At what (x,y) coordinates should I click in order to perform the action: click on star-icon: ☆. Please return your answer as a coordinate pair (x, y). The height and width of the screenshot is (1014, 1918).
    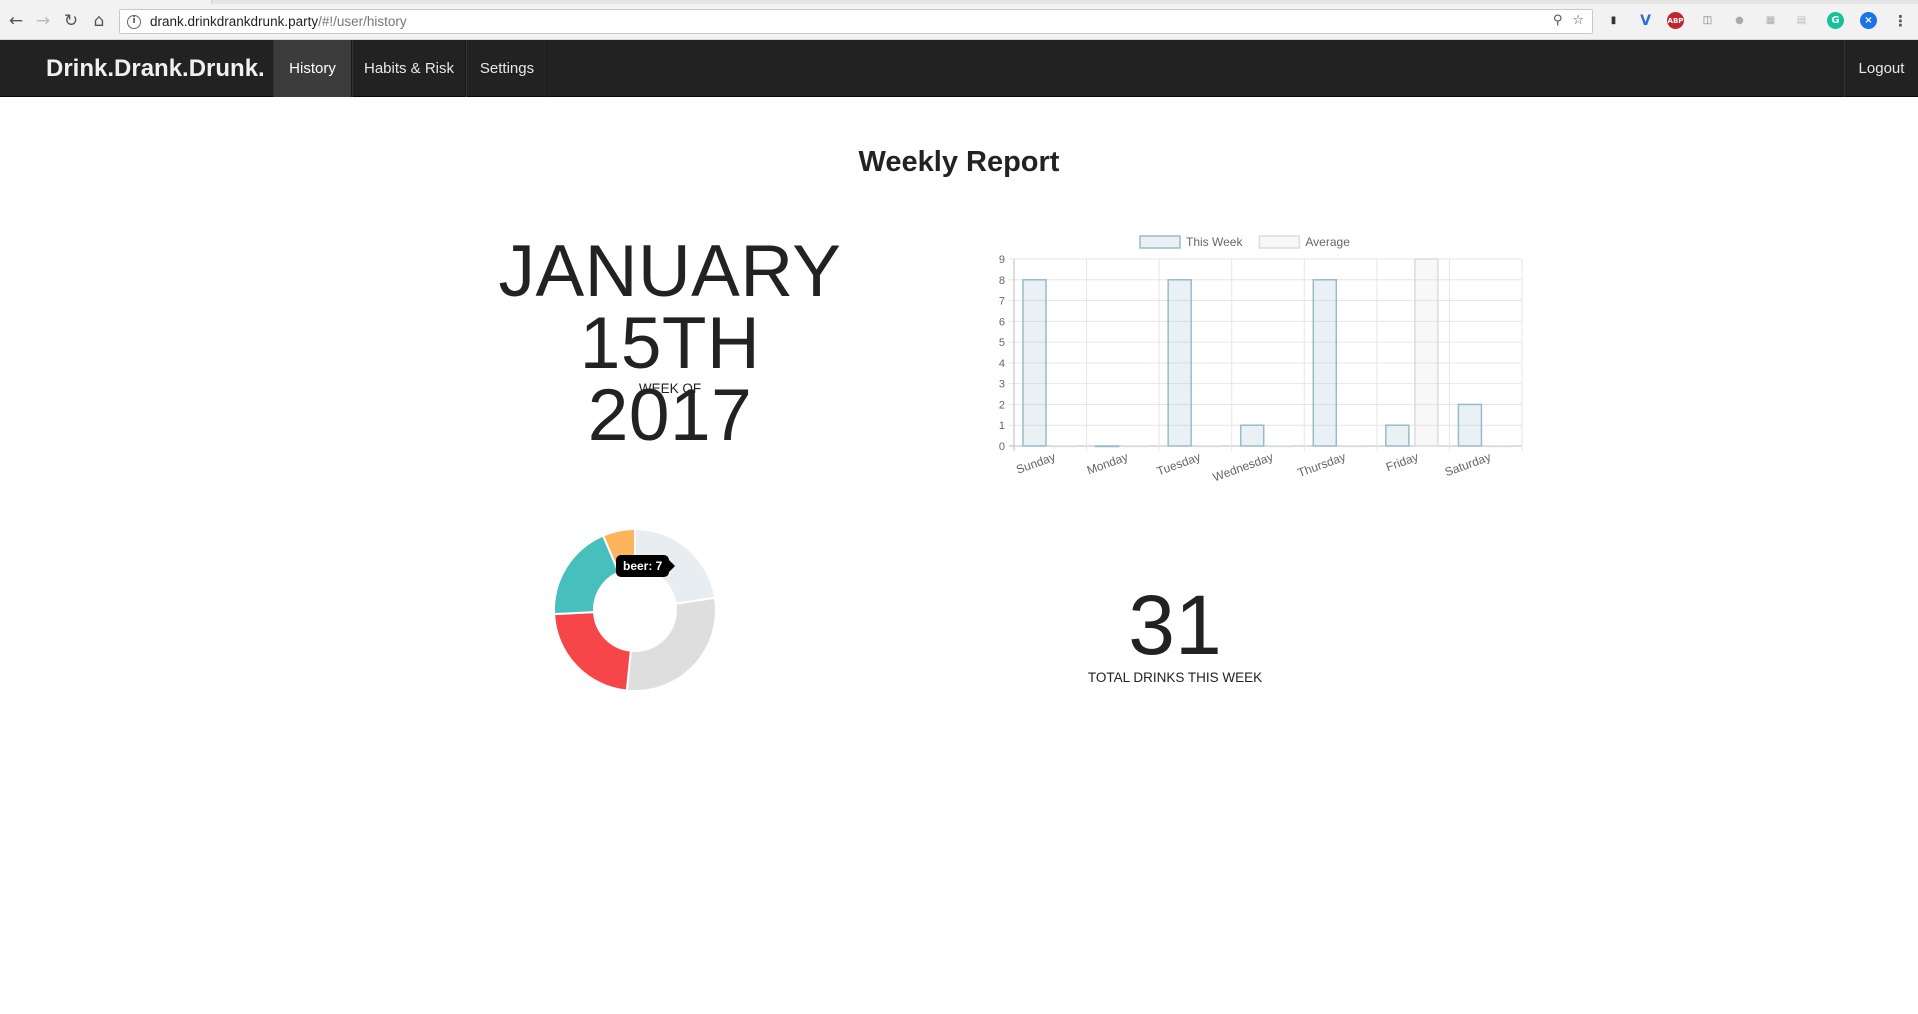
    Looking at the image, I should click on (1578, 20).